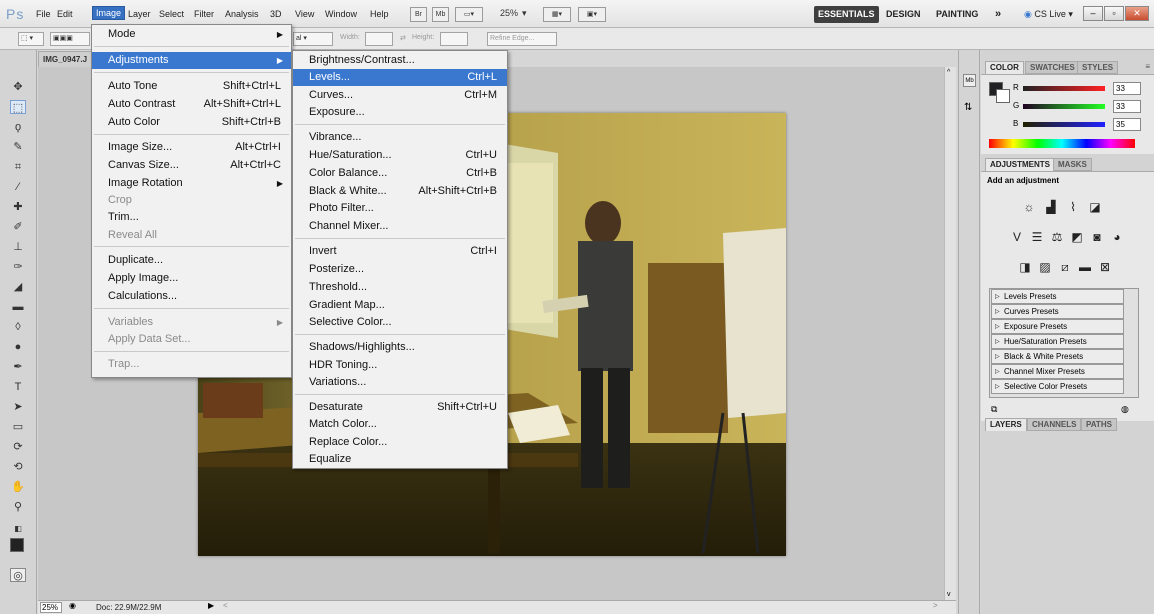  What do you see at coordinates (1057, 296) in the screenshot?
I see `preset-item: ▷ Levels Presets` at bounding box center [1057, 296].